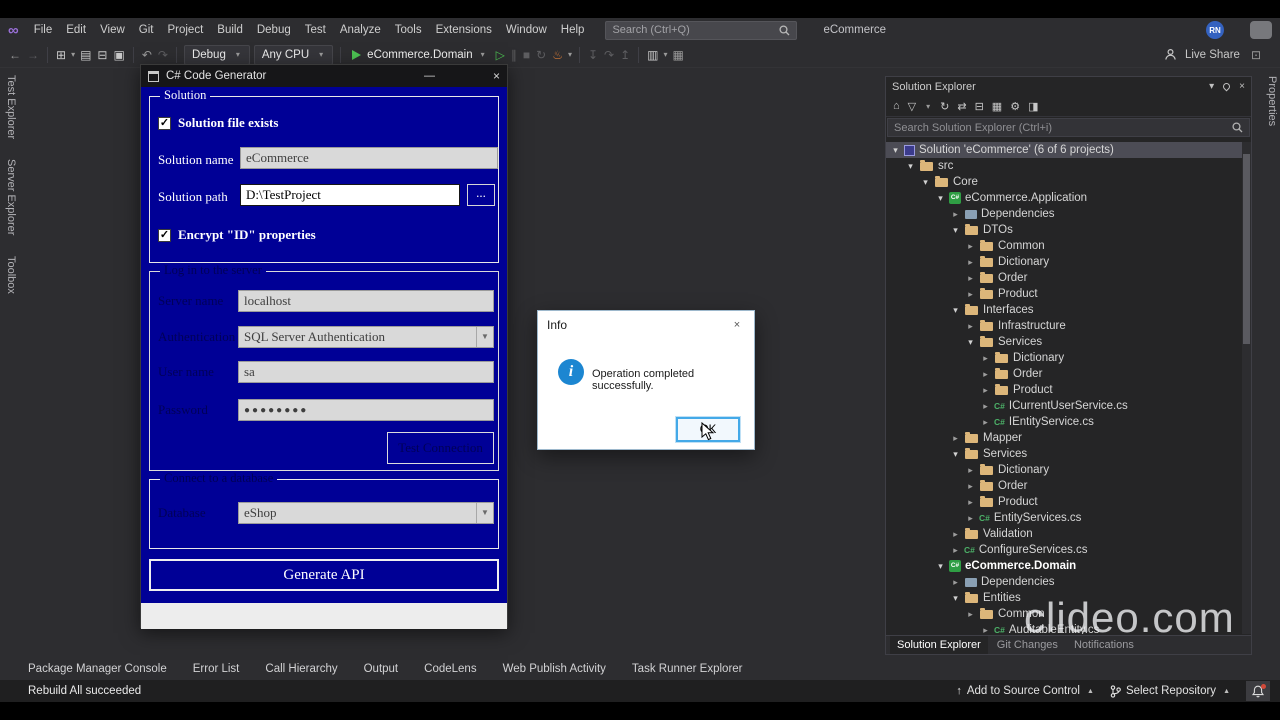  What do you see at coordinates (1064, 166) in the screenshot?
I see `tree-item: ▾ src` at bounding box center [1064, 166].